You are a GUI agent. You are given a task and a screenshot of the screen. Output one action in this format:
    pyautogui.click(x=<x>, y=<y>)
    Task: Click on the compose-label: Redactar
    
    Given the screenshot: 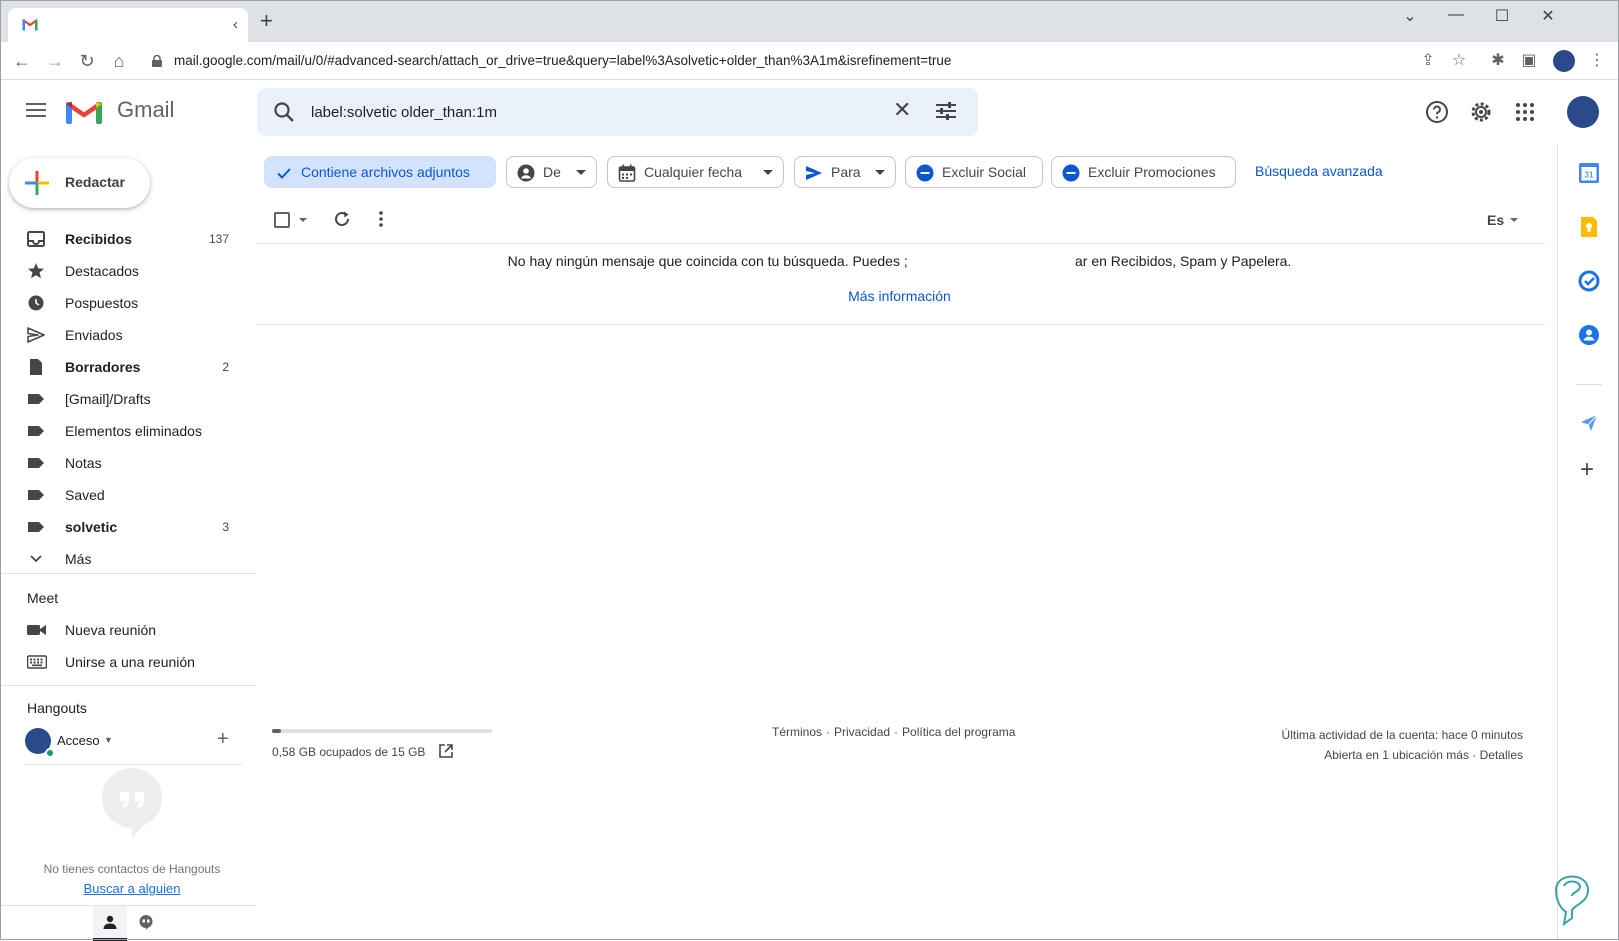 What is the action you would take?
    pyautogui.click(x=95, y=182)
    